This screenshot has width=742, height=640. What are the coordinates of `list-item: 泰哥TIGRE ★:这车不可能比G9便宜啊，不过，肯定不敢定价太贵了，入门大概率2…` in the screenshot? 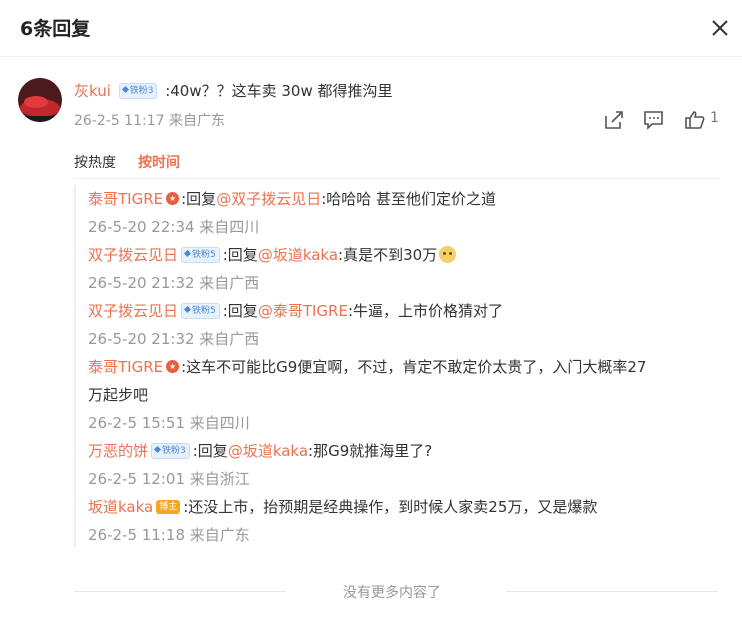 It's located at (400, 395).